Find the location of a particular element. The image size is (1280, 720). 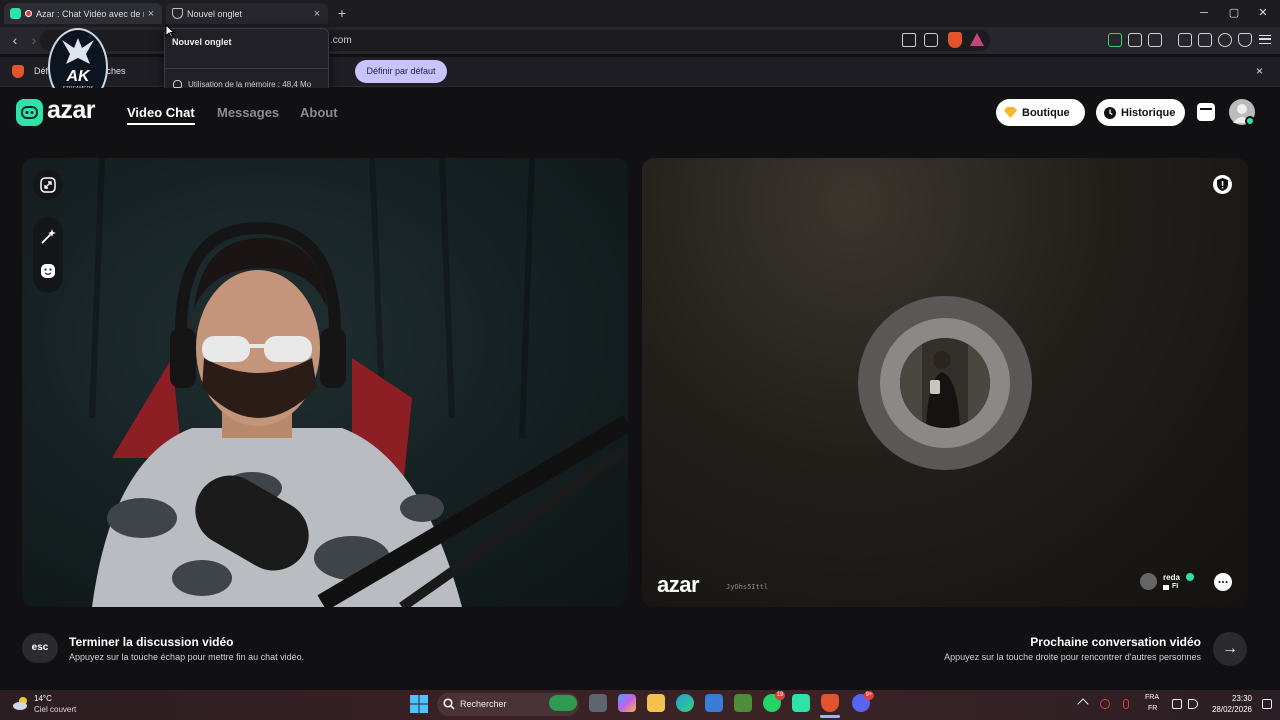

tray-app-icon is located at coordinates (1105, 704).